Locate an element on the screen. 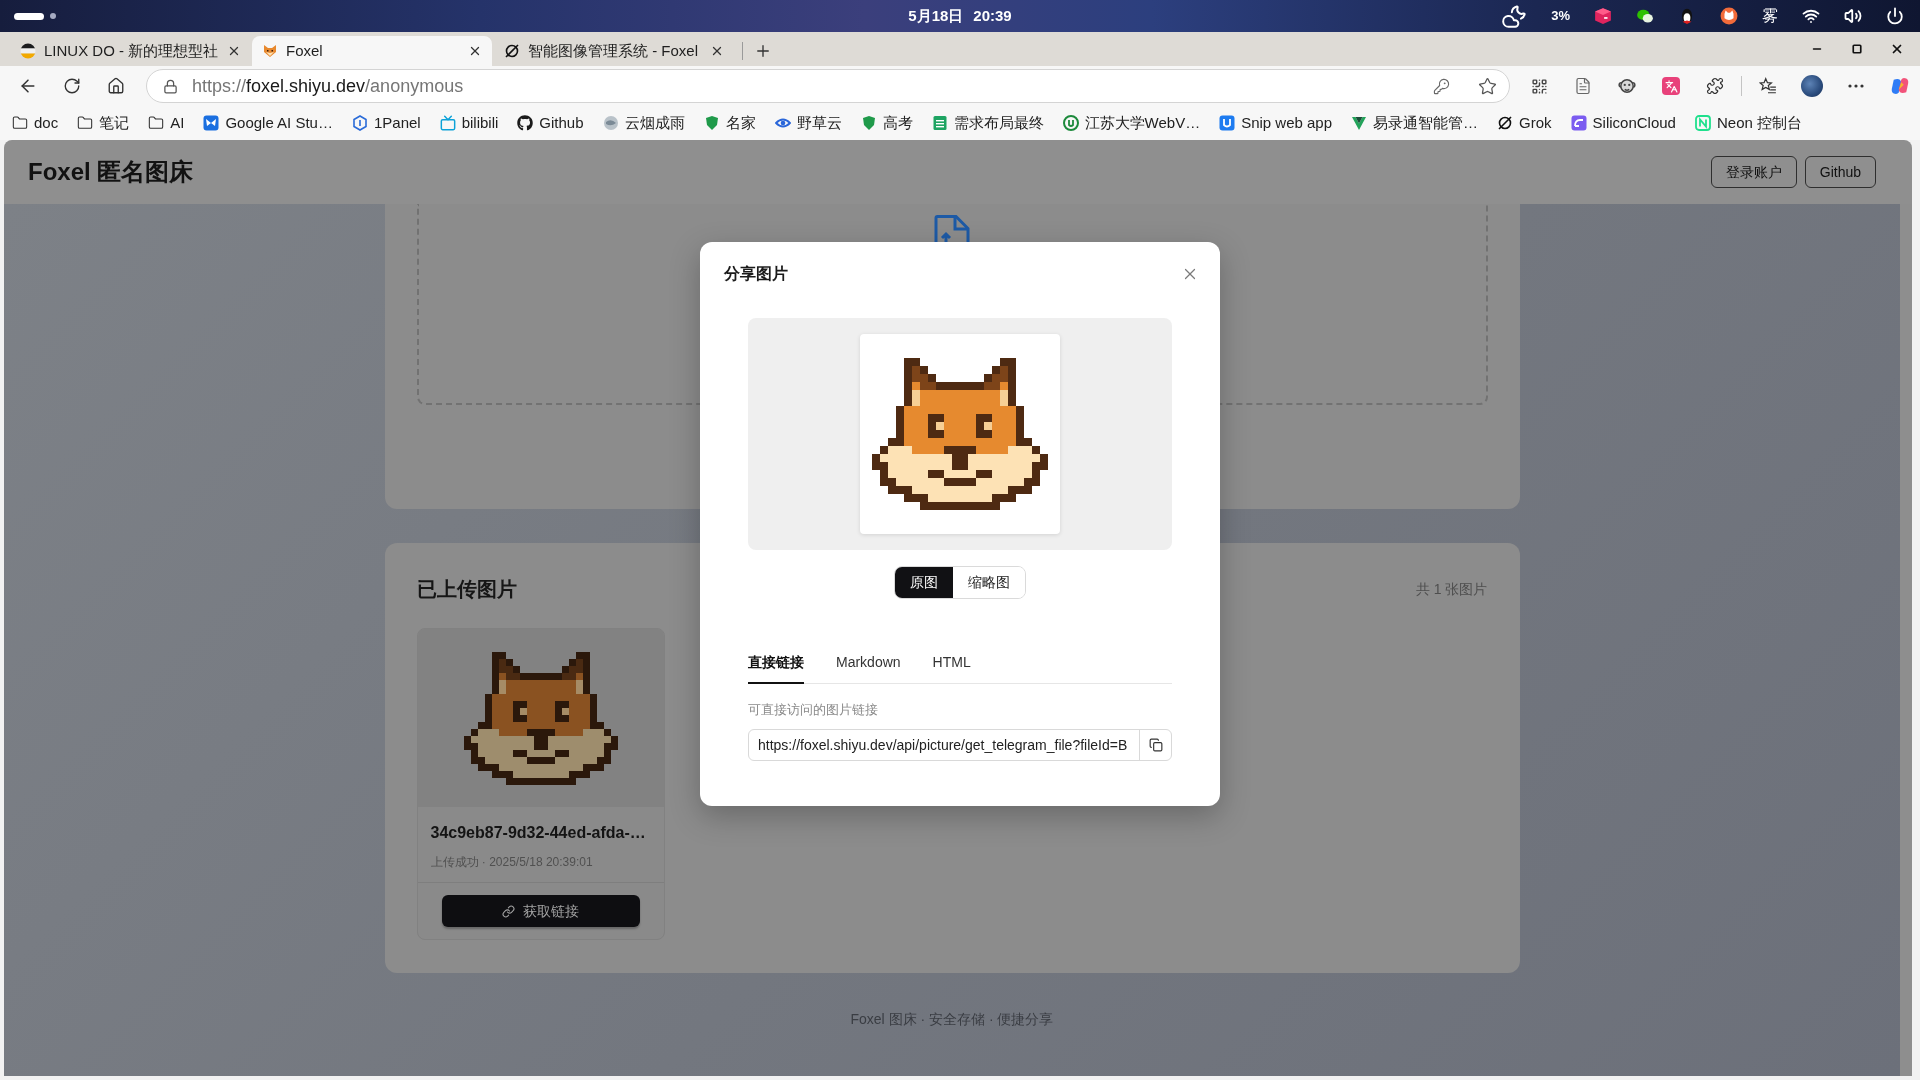  bookmark-link: 名家 is located at coordinates (729, 123).